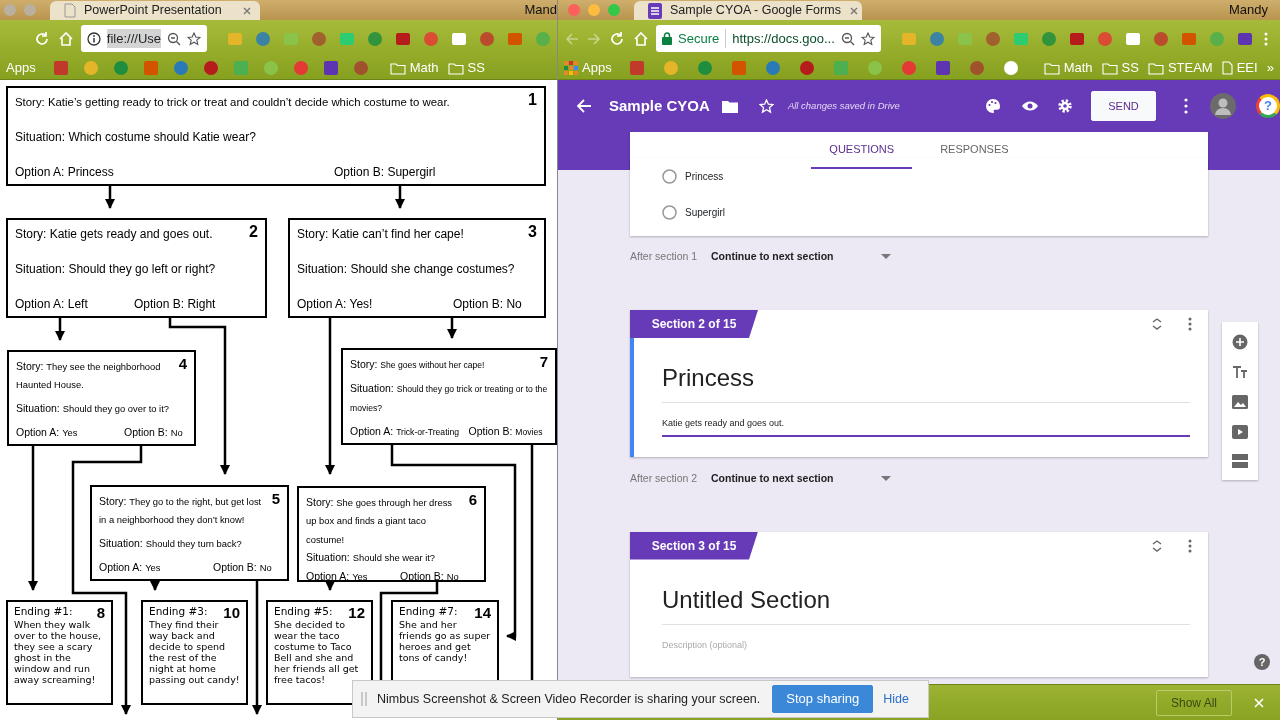 This screenshot has height=720, width=1280. I want to click on hide-link: Hide, so click(896, 699).